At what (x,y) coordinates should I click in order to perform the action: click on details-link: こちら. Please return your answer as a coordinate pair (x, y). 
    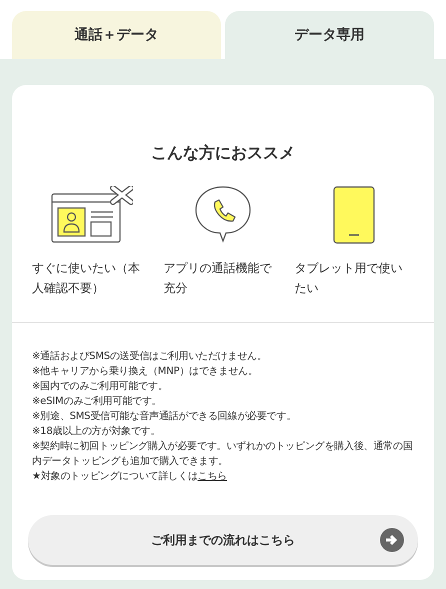
    Looking at the image, I should click on (212, 476).